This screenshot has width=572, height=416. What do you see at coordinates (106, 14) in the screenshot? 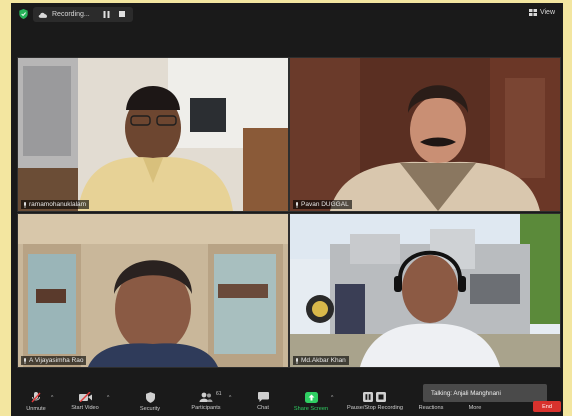
I see `pause-recording-icon` at bounding box center [106, 14].